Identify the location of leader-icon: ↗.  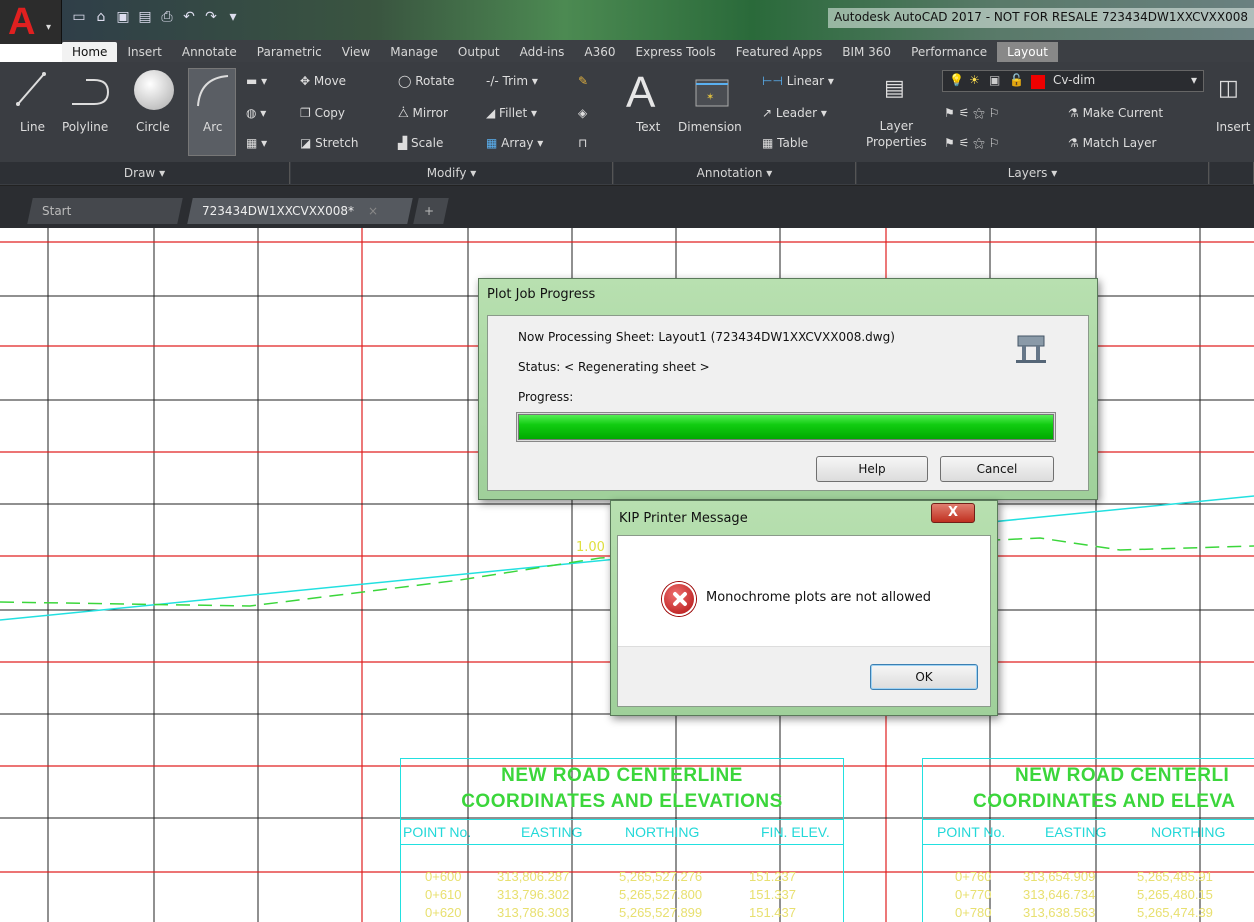
(769, 113).